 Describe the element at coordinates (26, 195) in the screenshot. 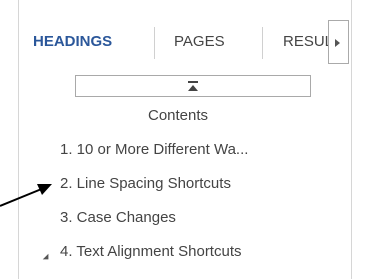

I see `callout-arrow-icon` at that location.